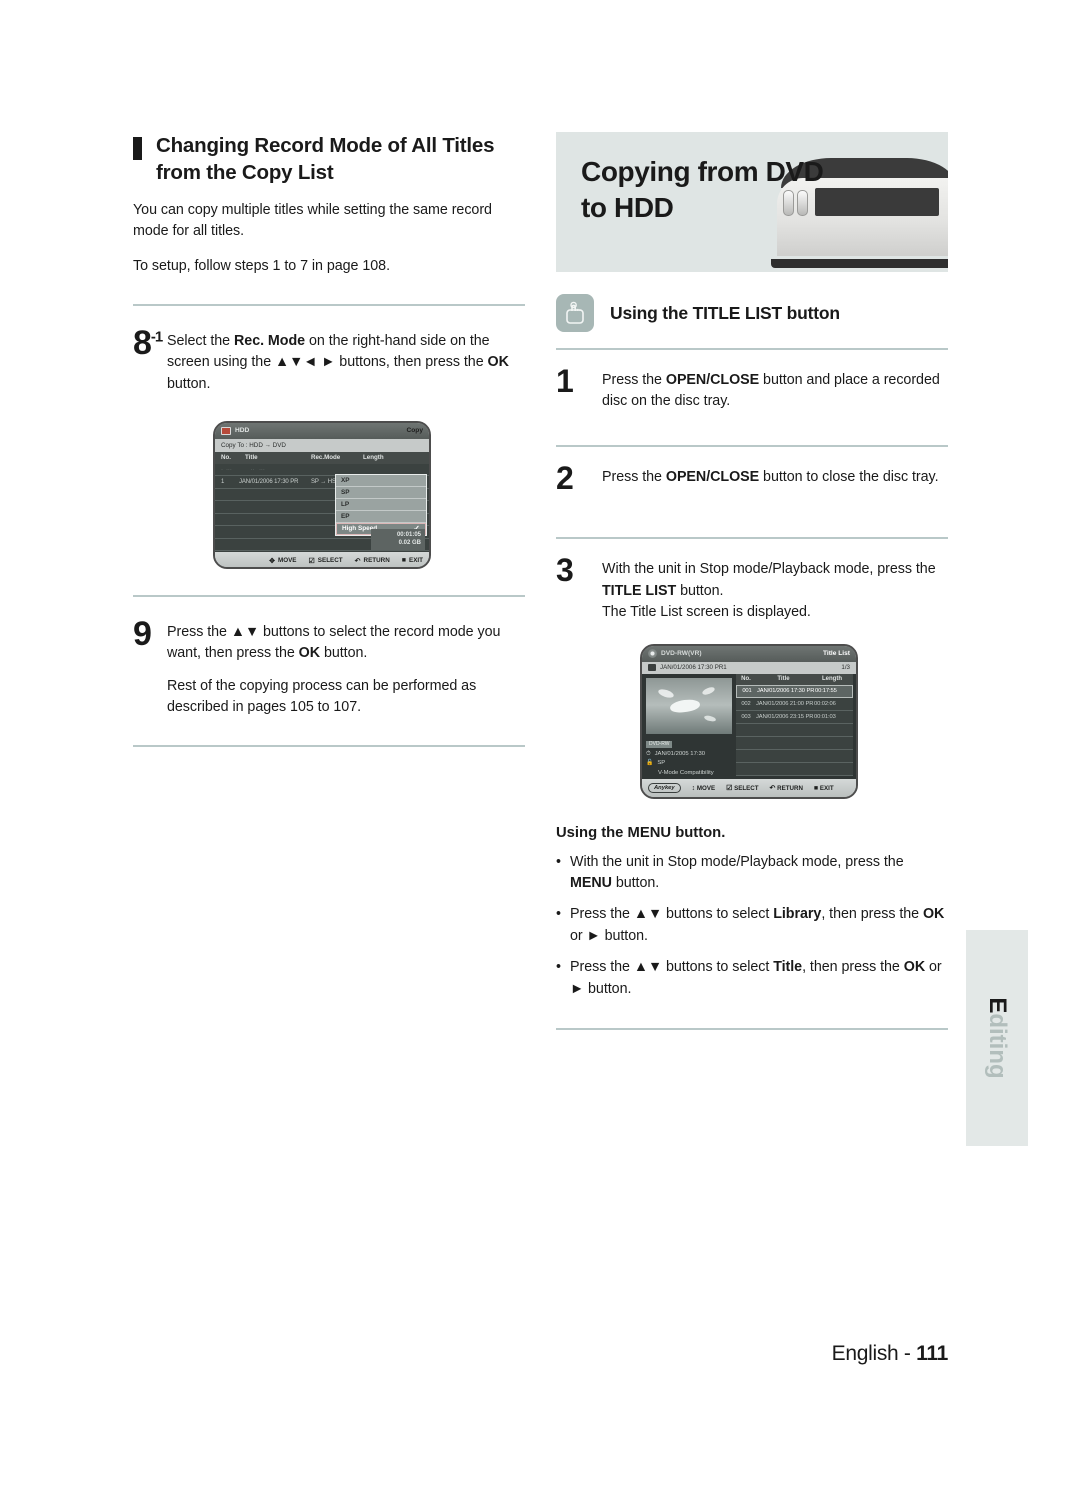 Image resolution: width=1080 pixels, height=1487 pixels. What do you see at coordinates (932, 1353) in the screenshot?
I see `footer-page-number: 111` at bounding box center [932, 1353].